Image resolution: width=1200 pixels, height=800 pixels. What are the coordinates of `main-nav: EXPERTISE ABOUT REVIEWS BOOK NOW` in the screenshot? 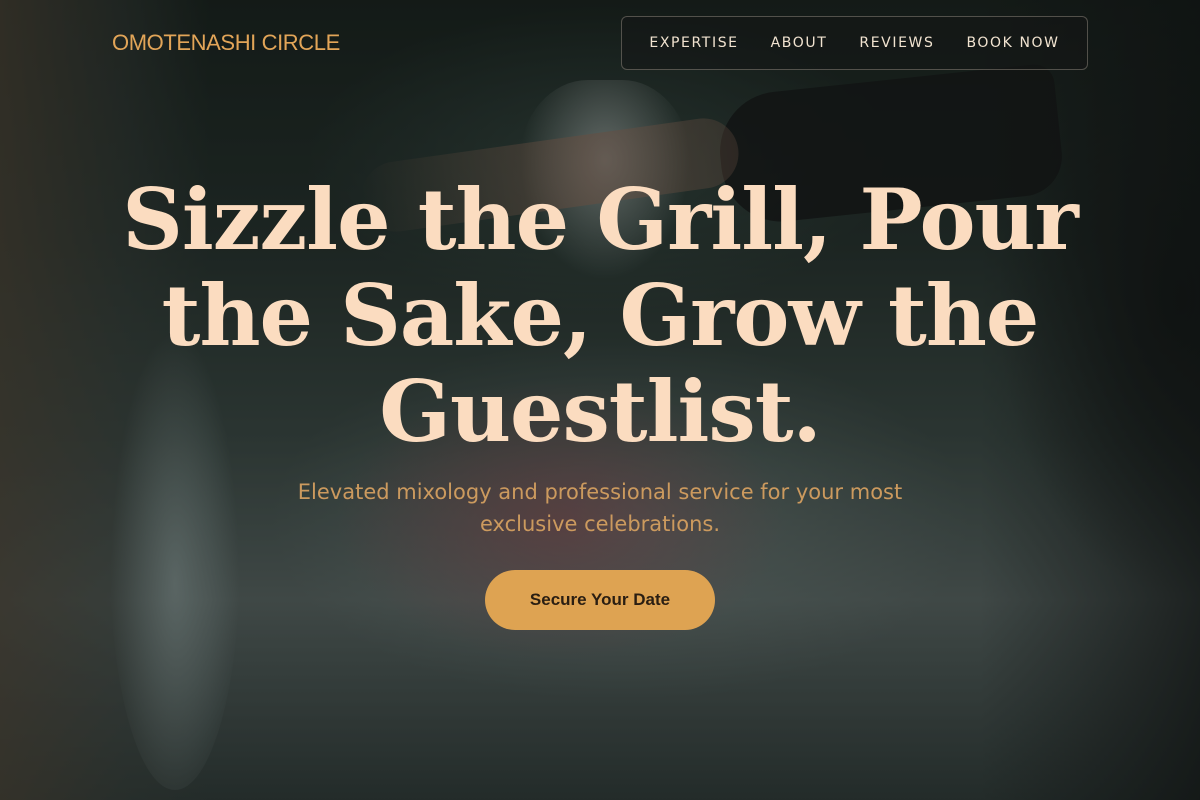 It's located at (854, 43).